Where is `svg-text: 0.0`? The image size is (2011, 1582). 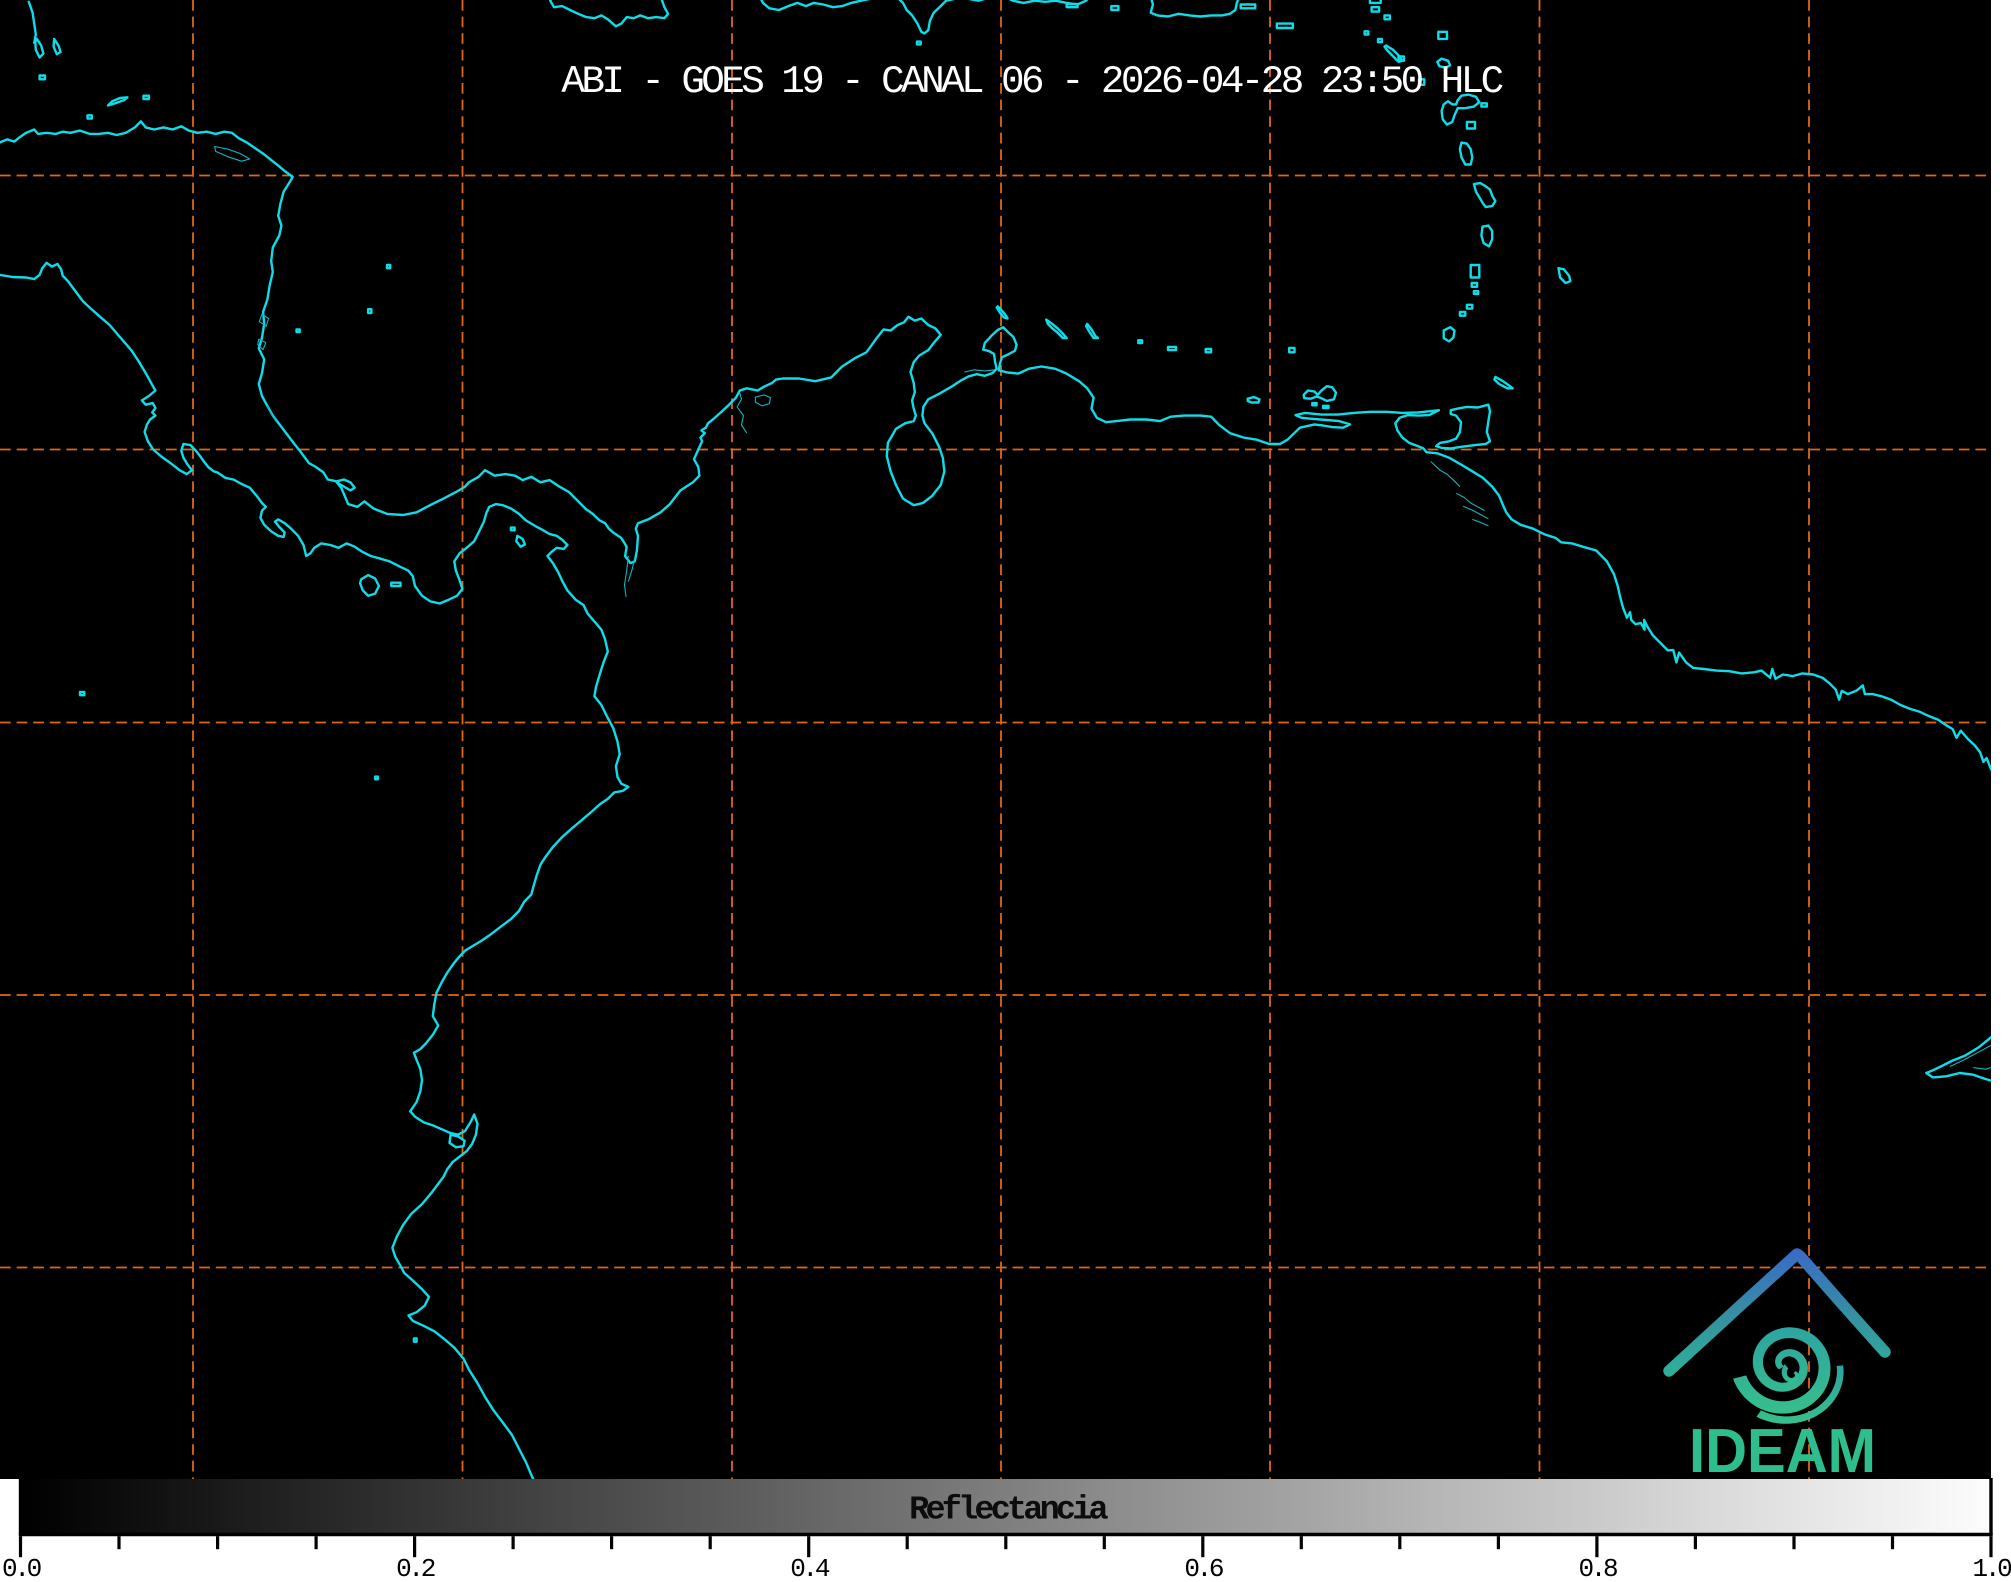 svg-text: 0.0 is located at coordinates (21, 1565).